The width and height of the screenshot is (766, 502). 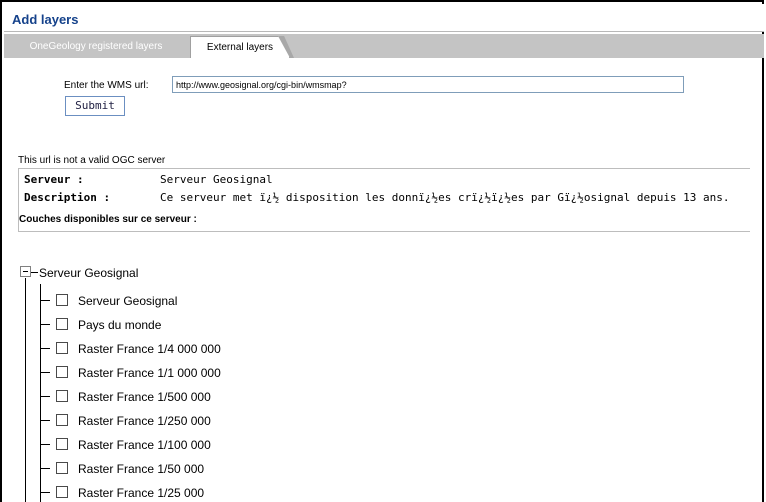 I want to click on layer-label: Raster France 1/500 000, so click(x=144, y=397).